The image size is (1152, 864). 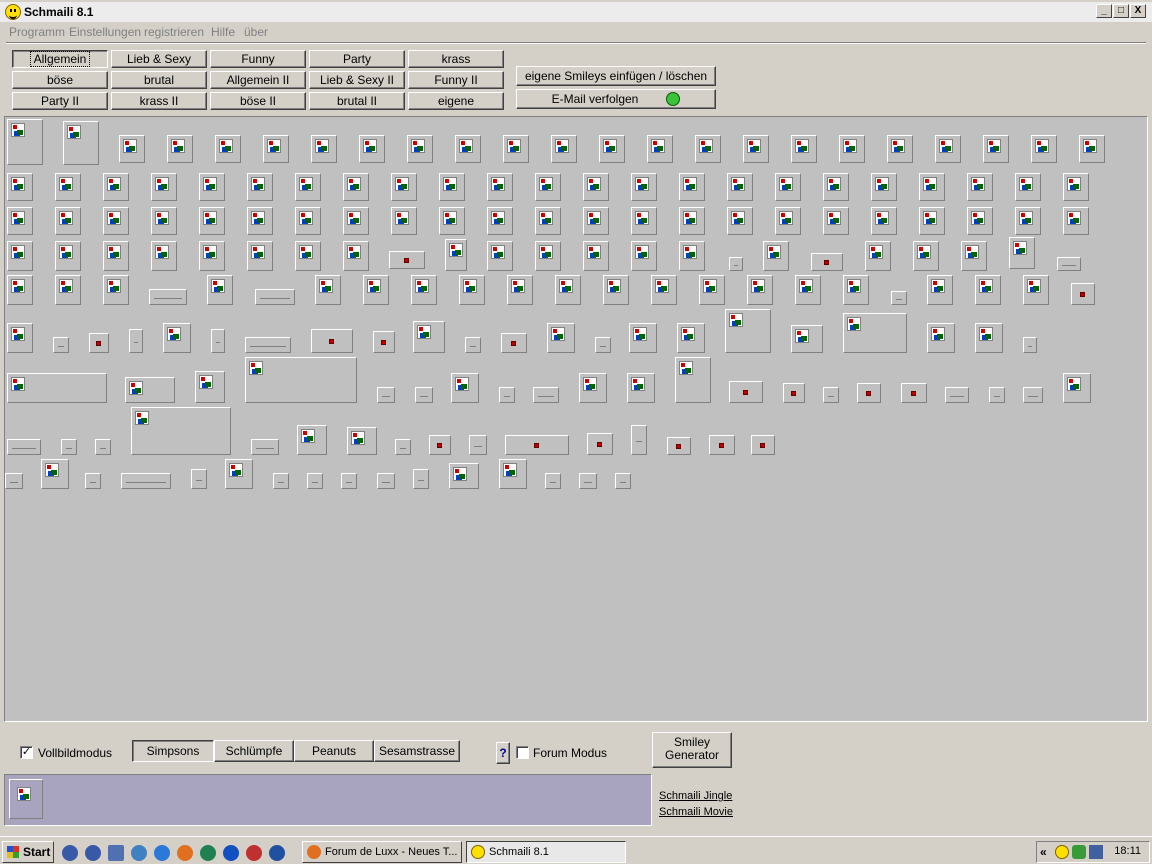 What do you see at coordinates (456, 80) in the screenshot?
I see `category-button: Funny II` at bounding box center [456, 80].